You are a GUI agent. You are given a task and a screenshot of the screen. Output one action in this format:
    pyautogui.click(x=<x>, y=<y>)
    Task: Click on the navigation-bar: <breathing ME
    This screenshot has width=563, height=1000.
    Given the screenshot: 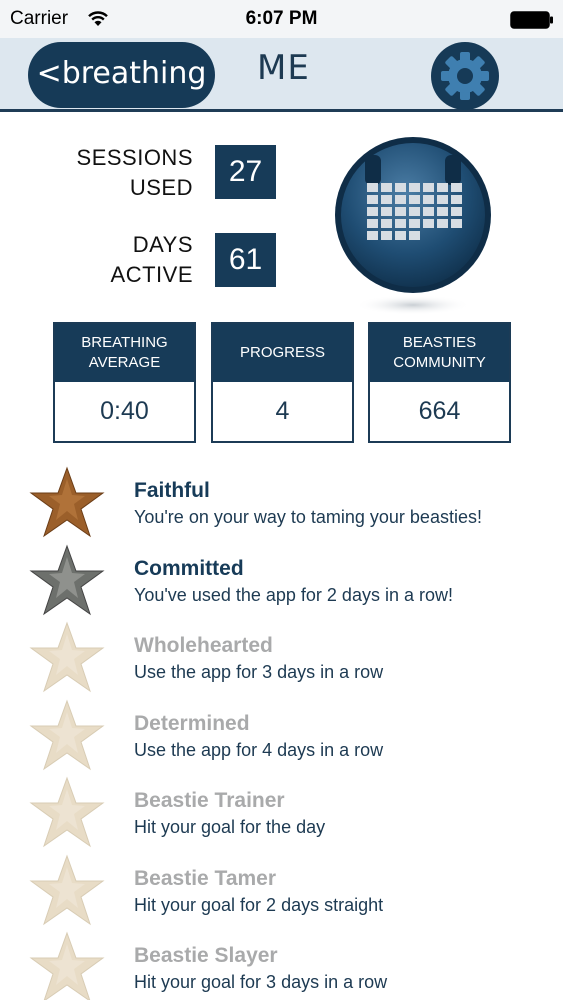 What is the action you would take?
    pyautogui.click(x=281, y=75)
    